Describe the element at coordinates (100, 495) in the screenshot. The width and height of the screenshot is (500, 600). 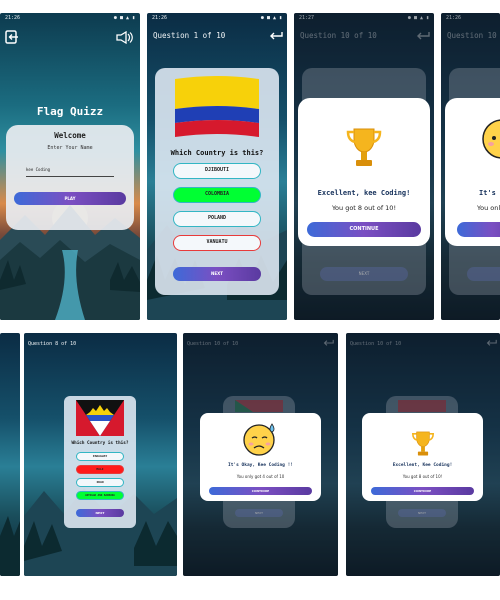
I see `option-antigua-and-barbuda: ANTIGUA AND BARBUDA` at that location.